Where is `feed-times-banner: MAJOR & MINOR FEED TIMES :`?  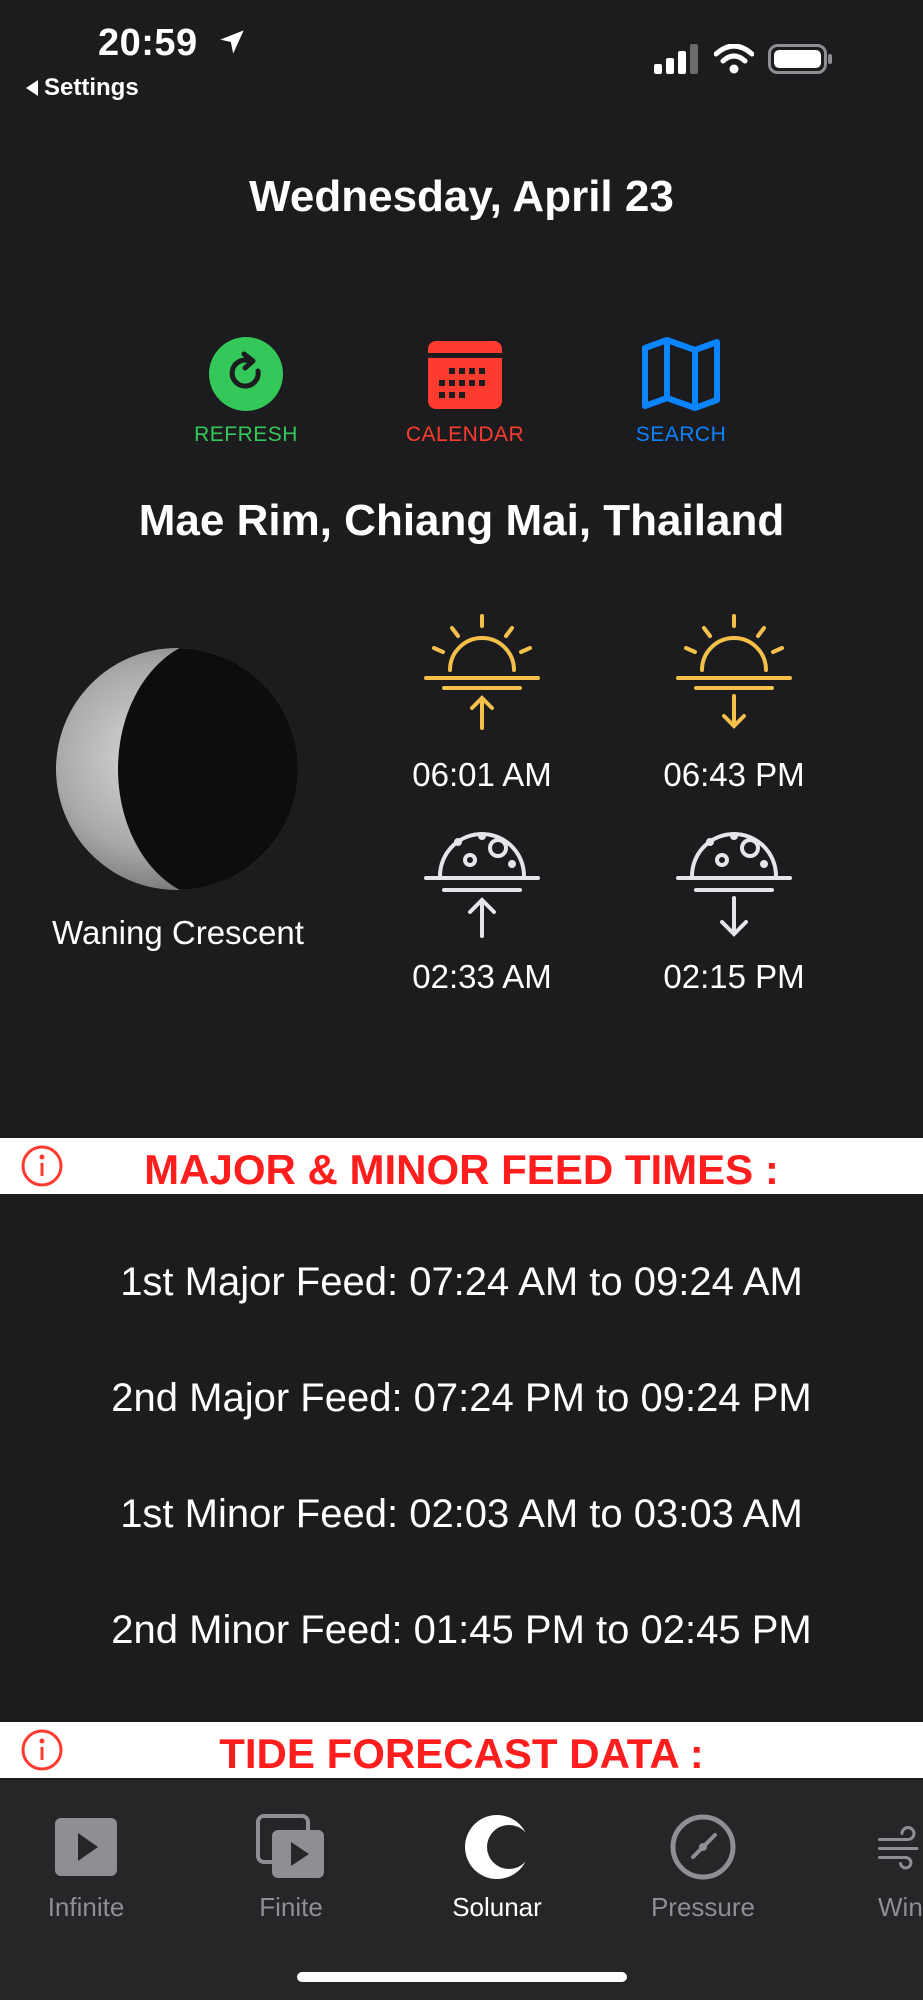
feed-times-banner: MAJOR & MINOR FEED TIMES : is located at coordinates (461, 1166).